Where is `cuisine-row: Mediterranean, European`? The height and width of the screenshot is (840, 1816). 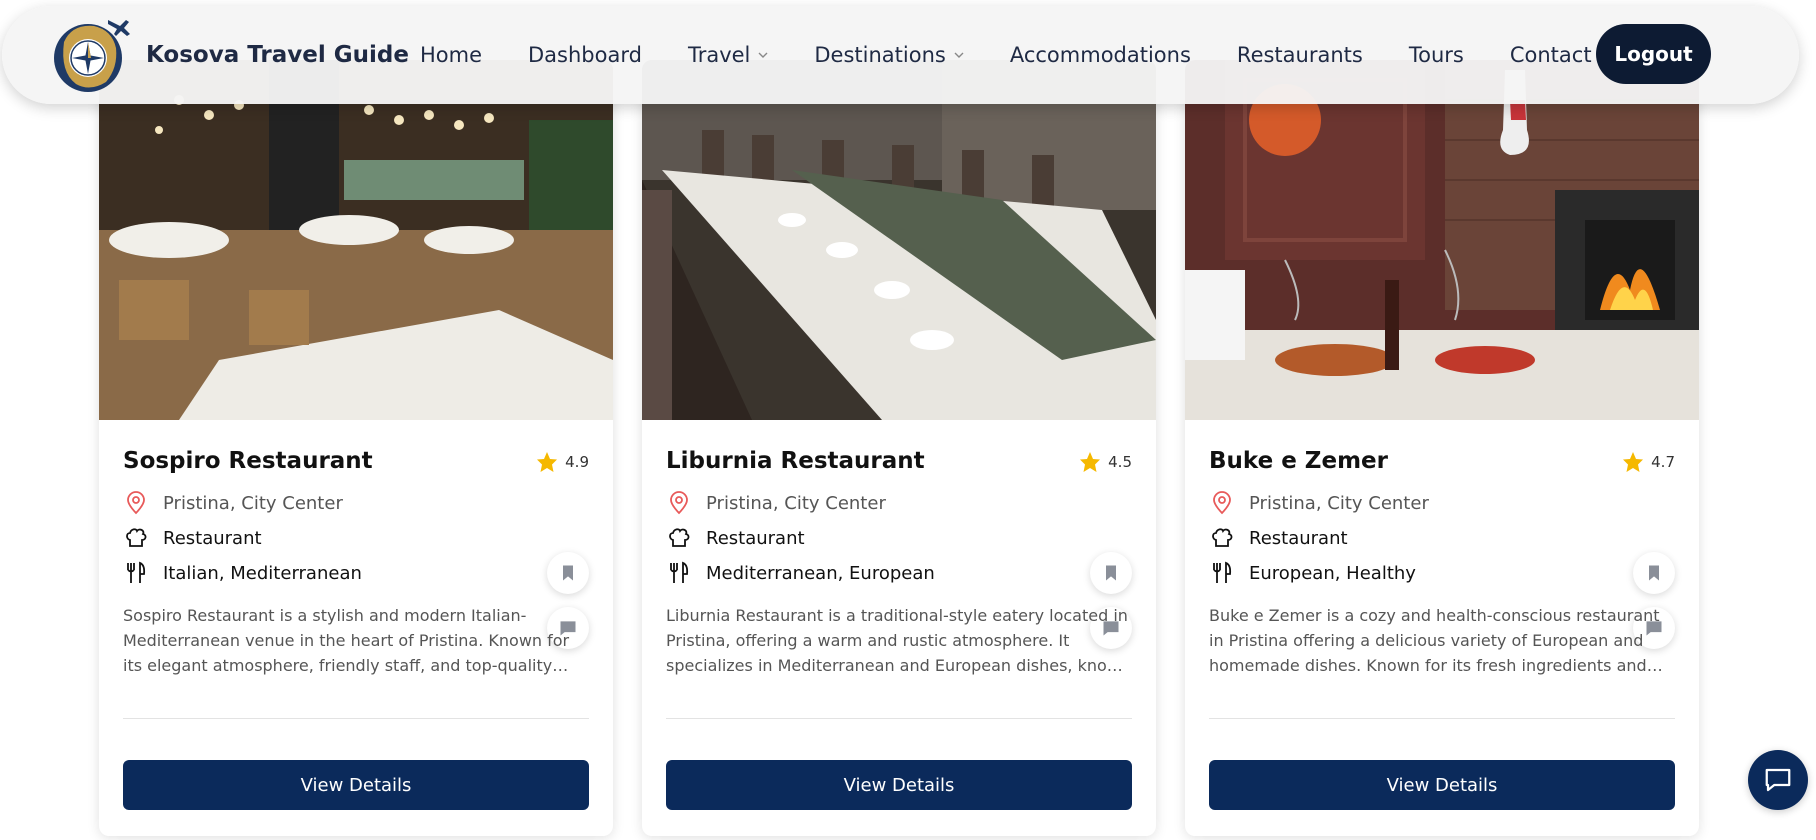
cuisine-row: Mediterranean, European is located at coordinates (800, 573).